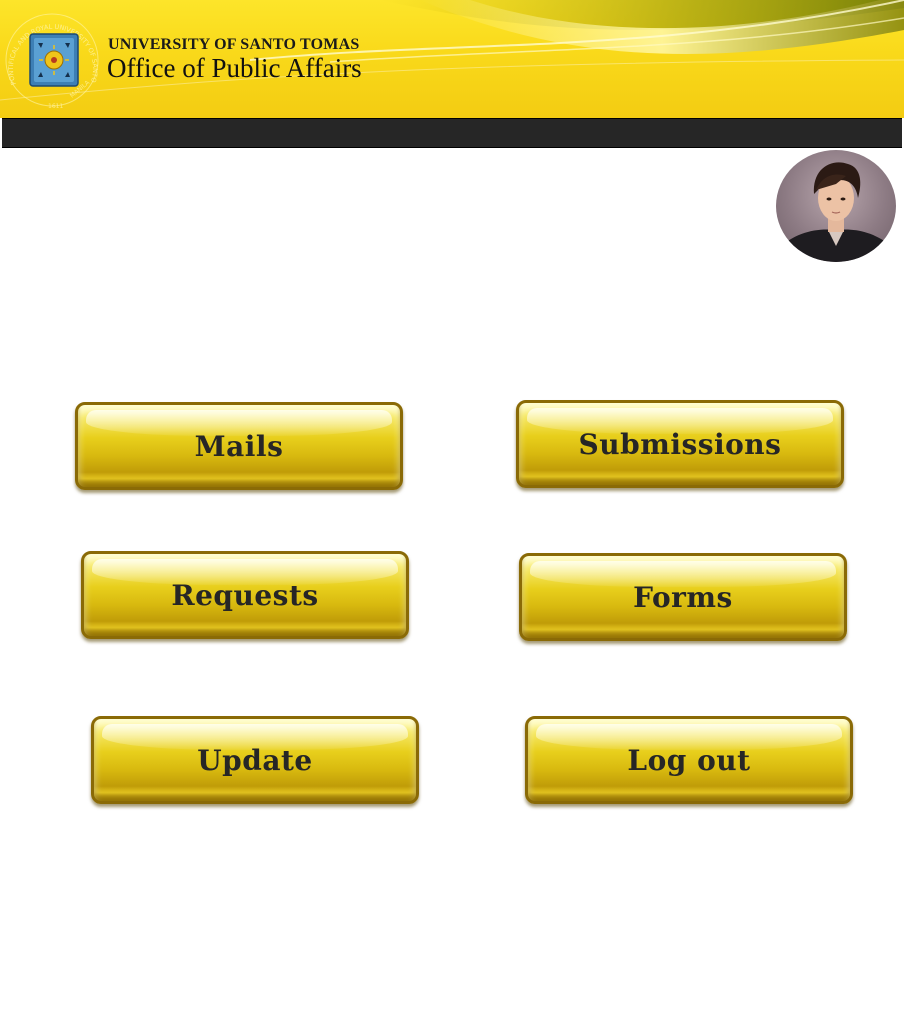 This screenshot has height=1026, width=904. I want to click on logout-button-label: Log out, so click(689, 760).